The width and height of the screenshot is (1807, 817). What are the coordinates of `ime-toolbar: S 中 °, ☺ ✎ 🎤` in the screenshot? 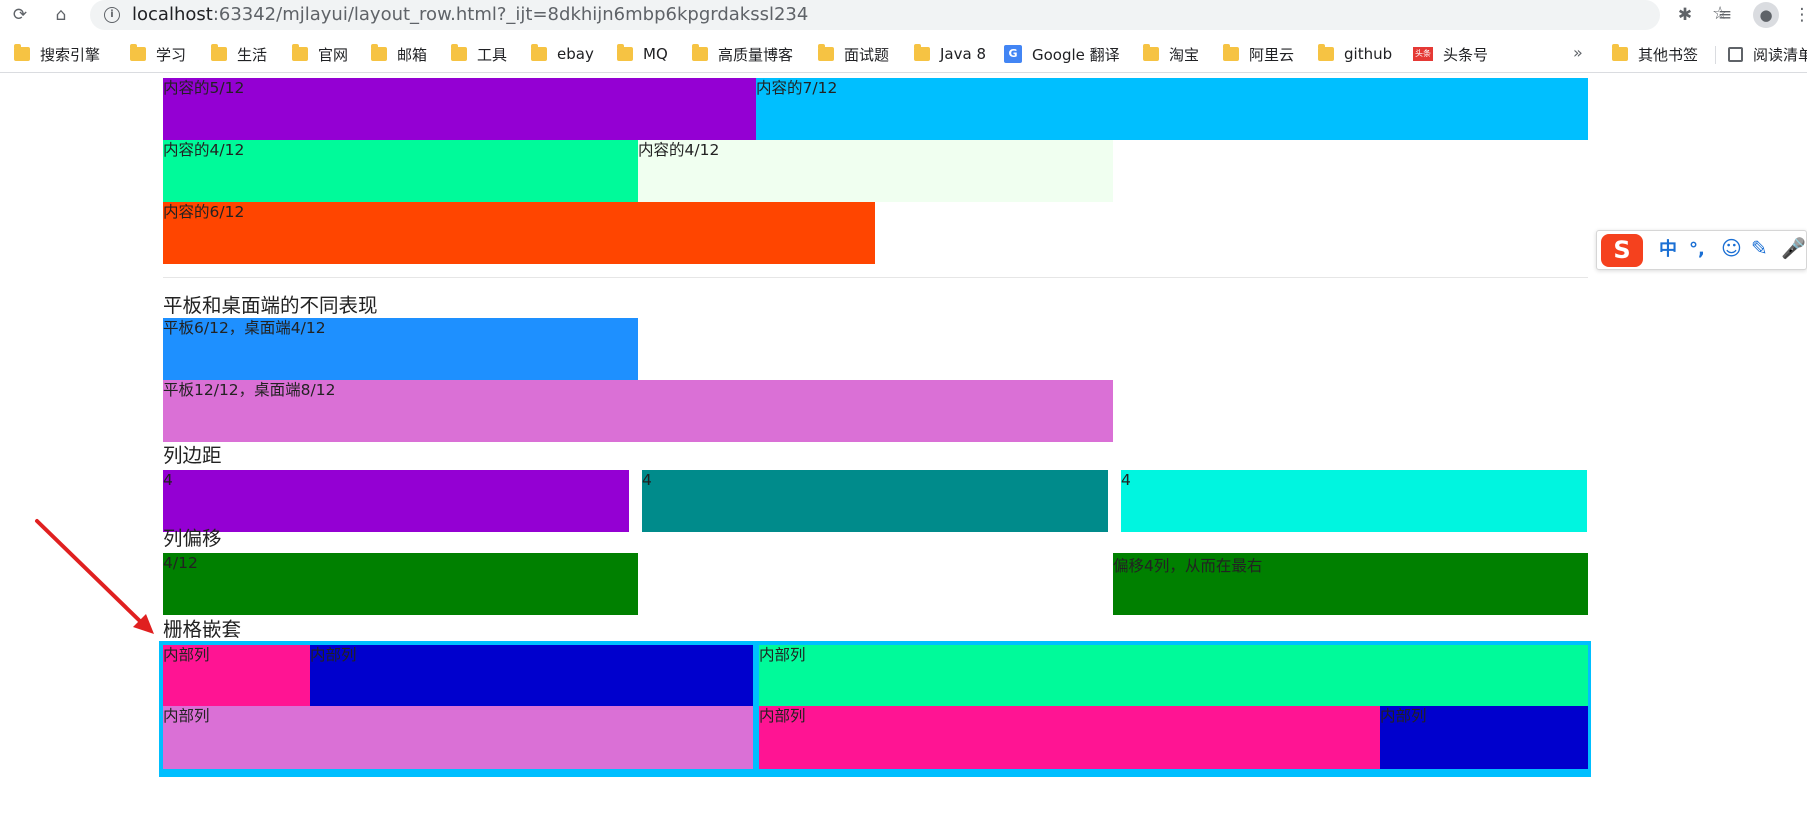 It's located at (1701, 250).